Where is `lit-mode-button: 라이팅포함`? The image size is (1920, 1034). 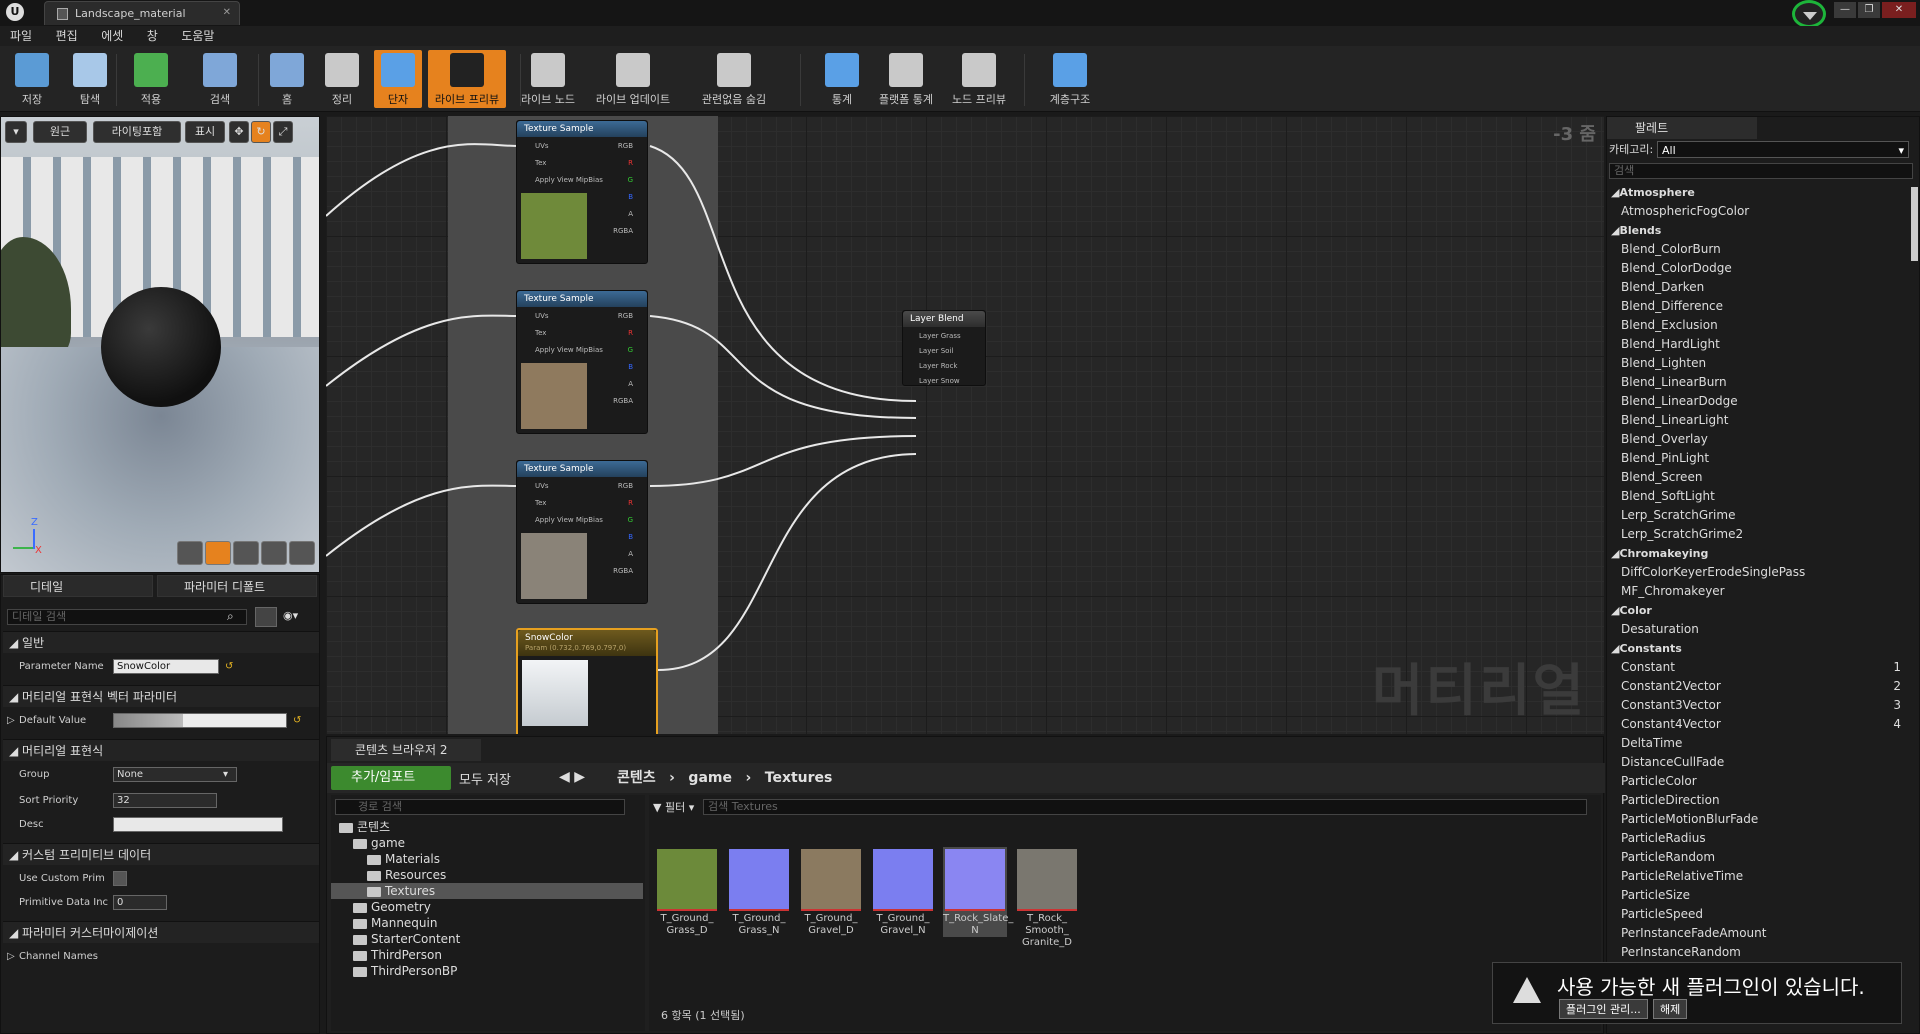
lit-mode-button: 라이팅포함 is located at coordinates (137, 132).